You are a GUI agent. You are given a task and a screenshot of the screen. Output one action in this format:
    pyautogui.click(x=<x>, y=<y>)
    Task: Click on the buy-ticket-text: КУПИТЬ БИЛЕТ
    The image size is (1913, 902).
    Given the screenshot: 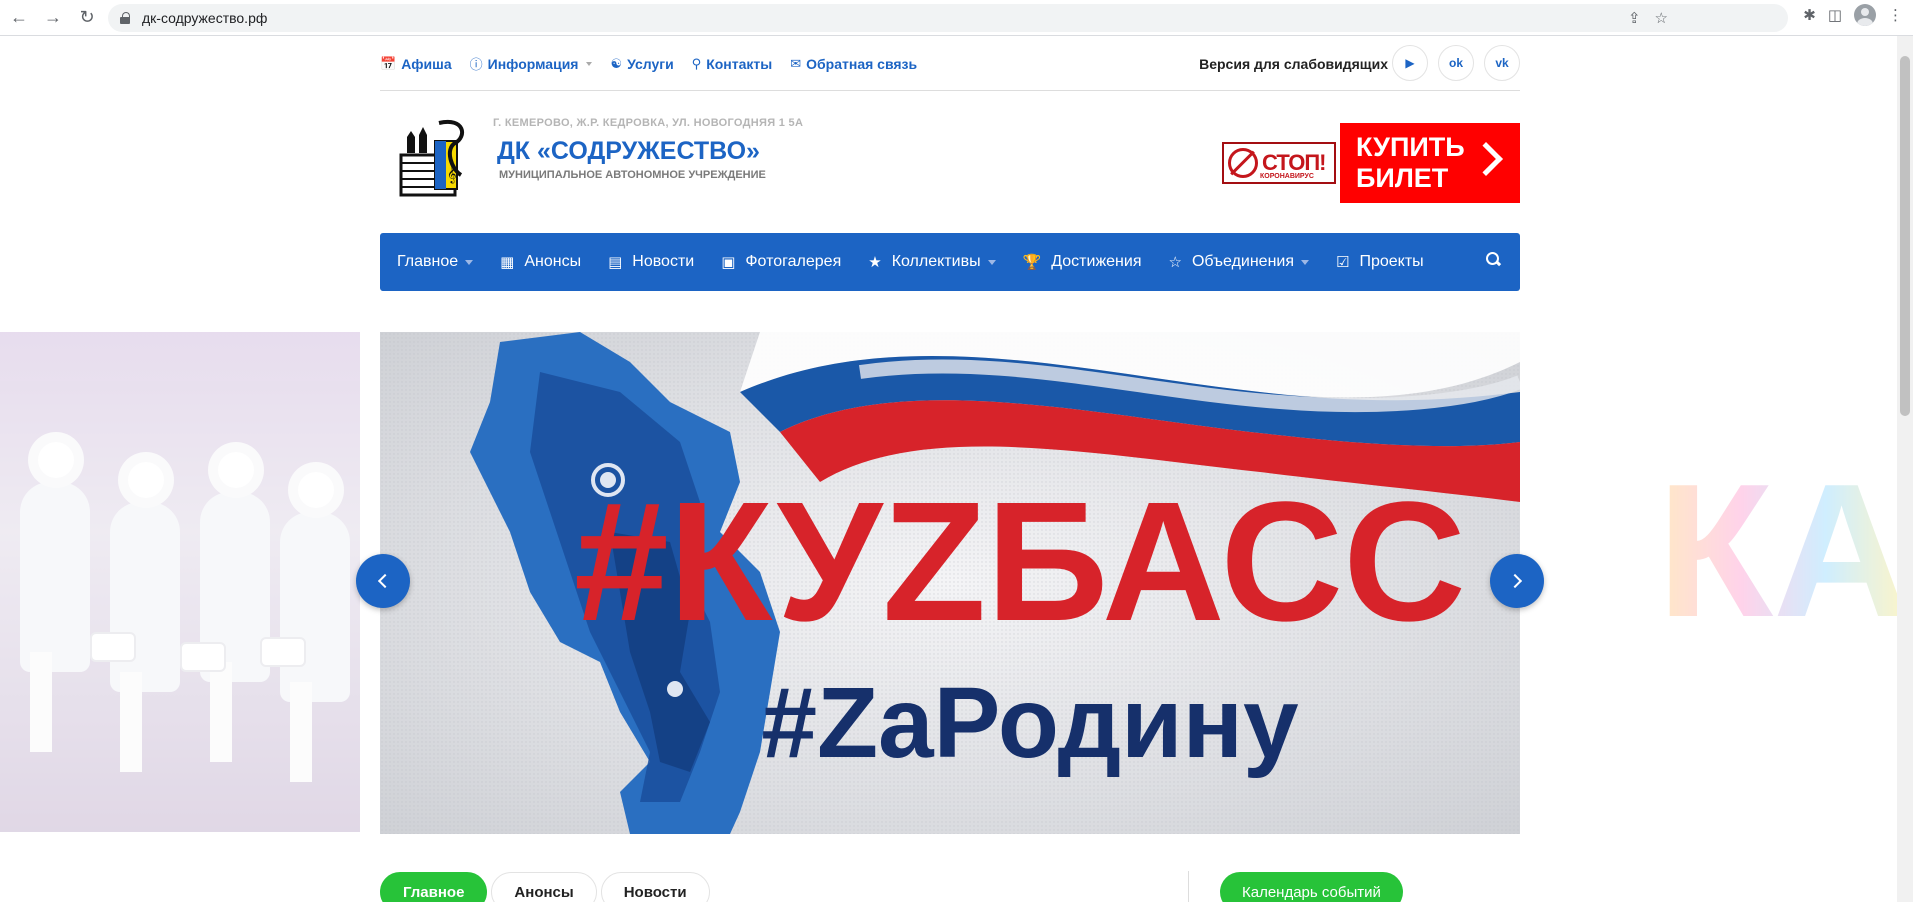 What is the action you would take?
    pyautogui.click(x=1410, y=163)
    